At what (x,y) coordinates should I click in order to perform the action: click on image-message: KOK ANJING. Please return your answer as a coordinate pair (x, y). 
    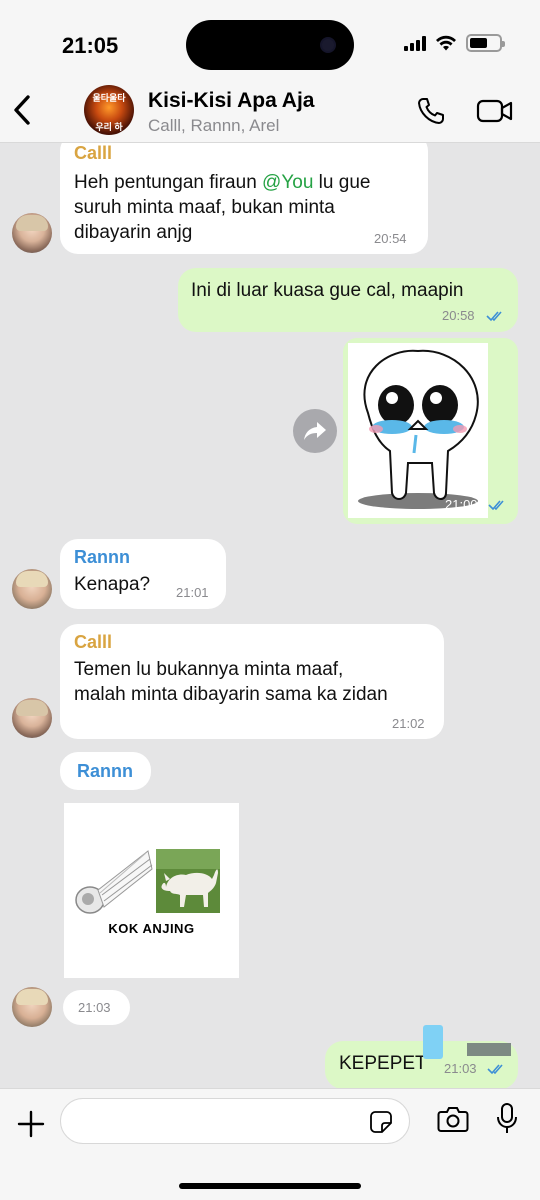
    Looking at the image, I should click on (151, 890).